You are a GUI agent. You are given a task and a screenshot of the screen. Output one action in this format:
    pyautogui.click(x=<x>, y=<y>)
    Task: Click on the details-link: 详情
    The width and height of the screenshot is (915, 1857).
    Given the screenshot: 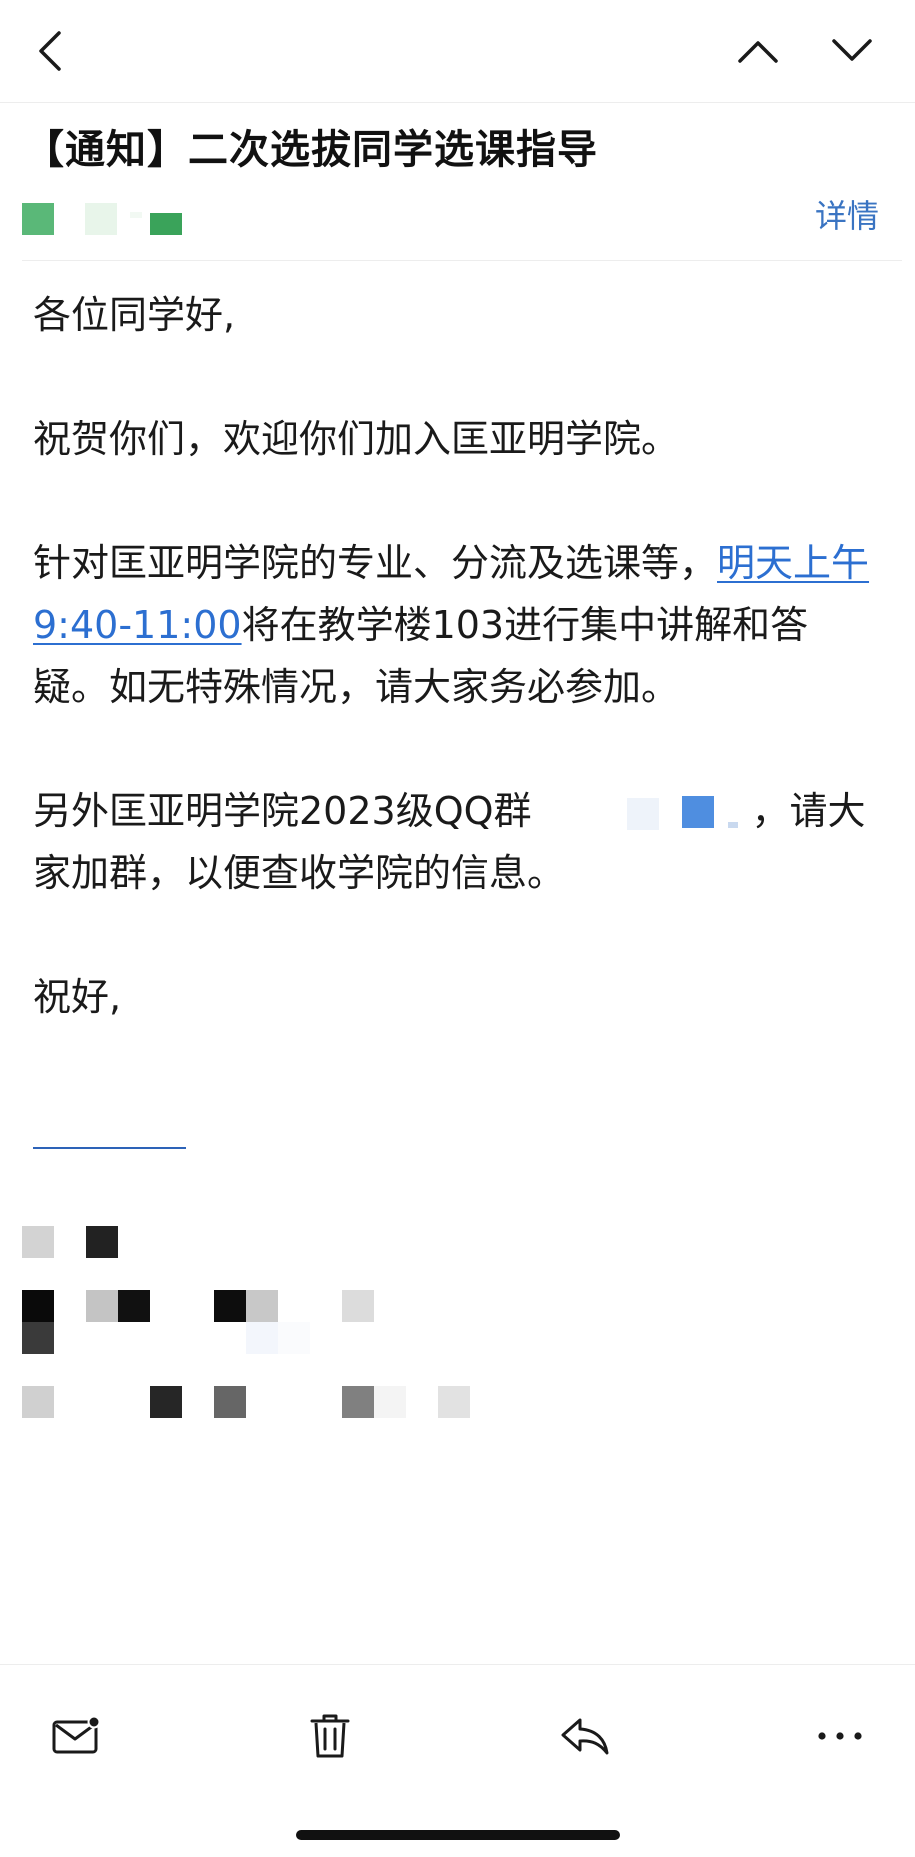 What is the action you would take?
    pyautogui.click(x=847, y=216)
    